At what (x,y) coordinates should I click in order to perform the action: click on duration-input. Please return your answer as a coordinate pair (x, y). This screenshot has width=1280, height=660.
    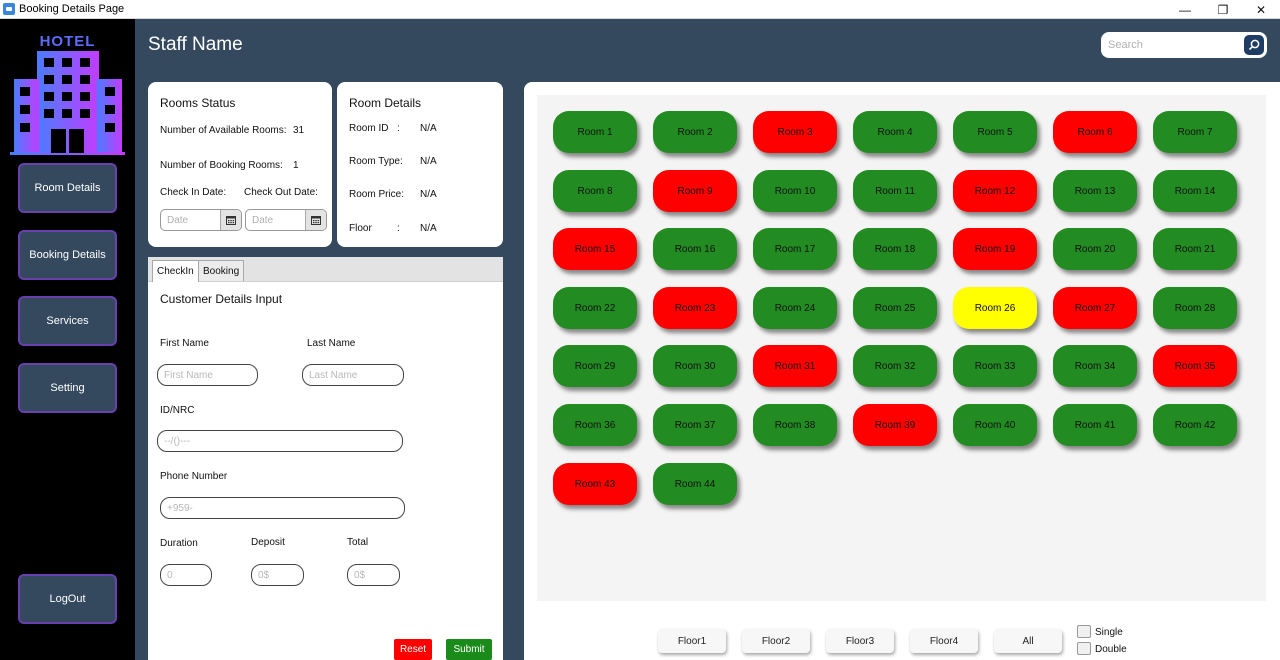
    Looking at the image, I should click on (186, 575).